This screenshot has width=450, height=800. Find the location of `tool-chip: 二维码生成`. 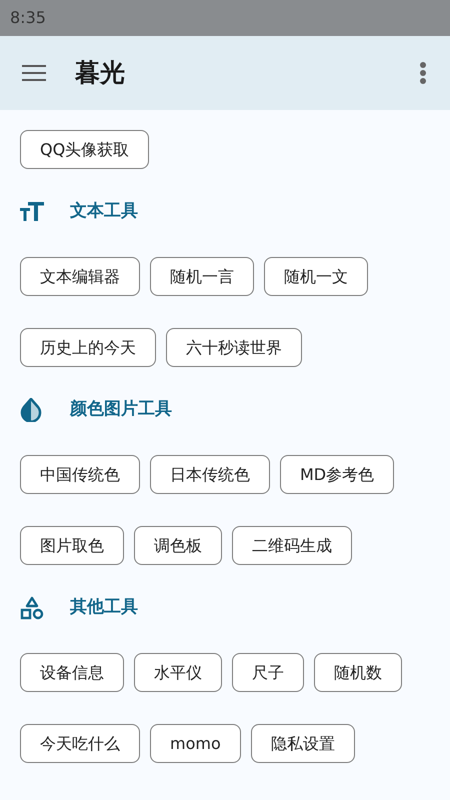

tool-chip: 二维码生成 is located at coordinates (292, 545).